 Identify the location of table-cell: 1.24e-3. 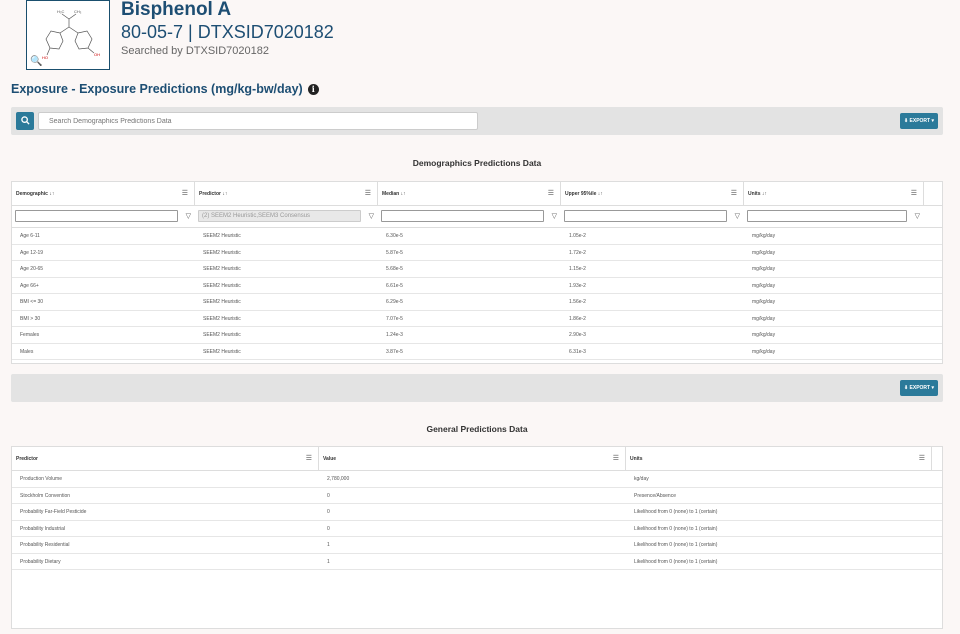
(394, 335).